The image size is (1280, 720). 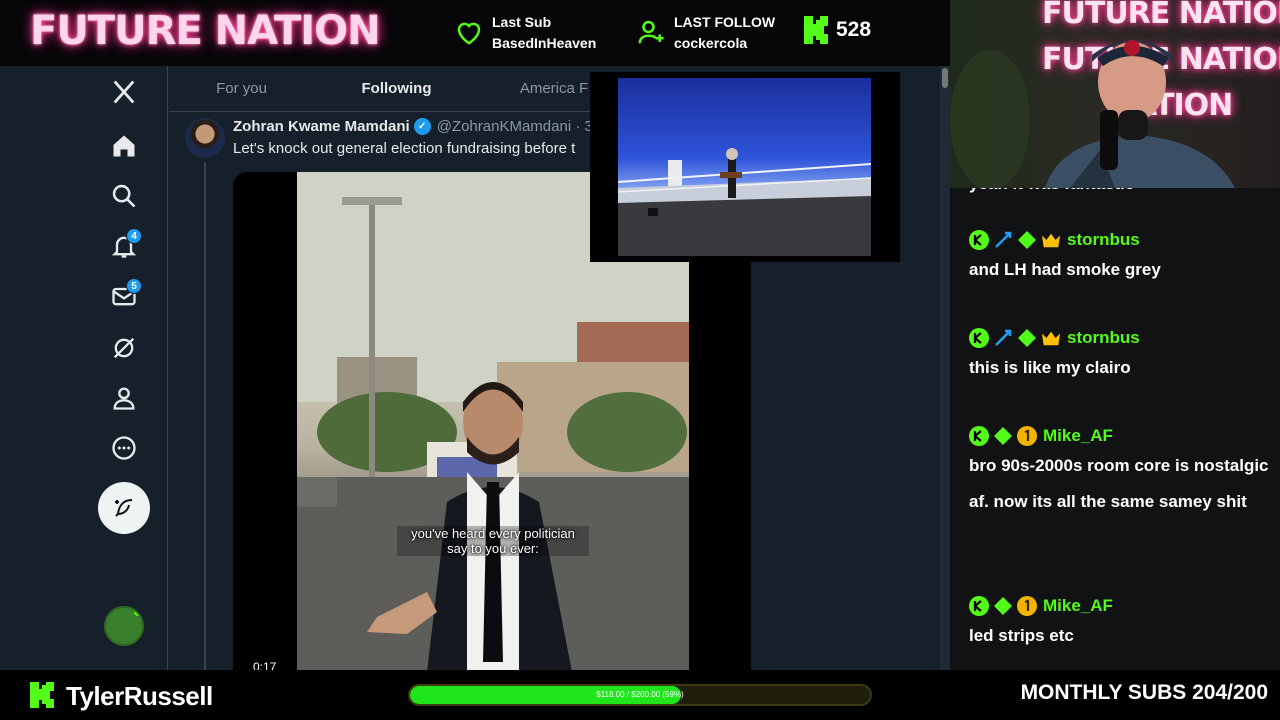 What do you see at coordinates (124, 626) in the screenshot?
I see `account-avatar` at bounding box center [124, 626].